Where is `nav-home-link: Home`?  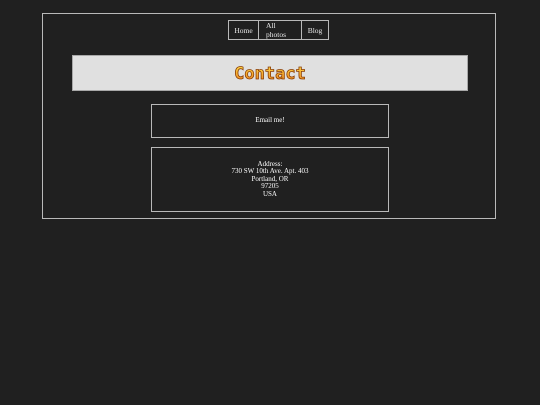 nav-home-link: Home is located at coordinates (244, 30).